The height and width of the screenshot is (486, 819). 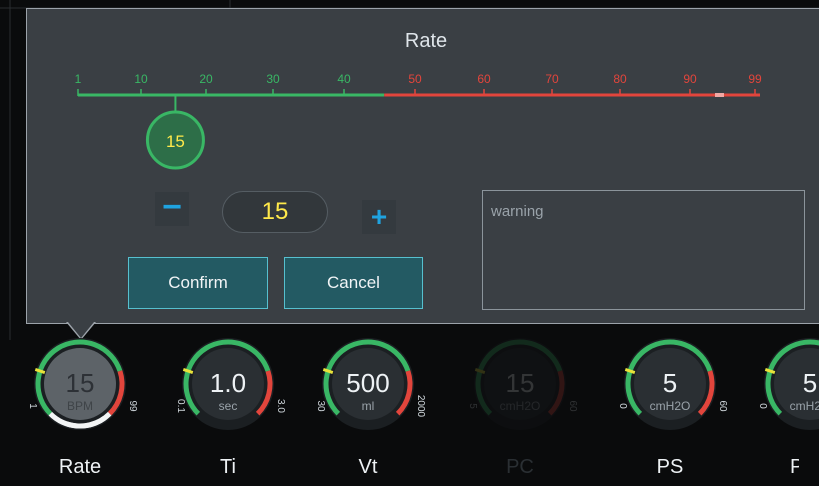 What do you see at coordinates (320, 406) in the screenshot?
I see `knob-min-label: 30` at bounding box center [320, 406].